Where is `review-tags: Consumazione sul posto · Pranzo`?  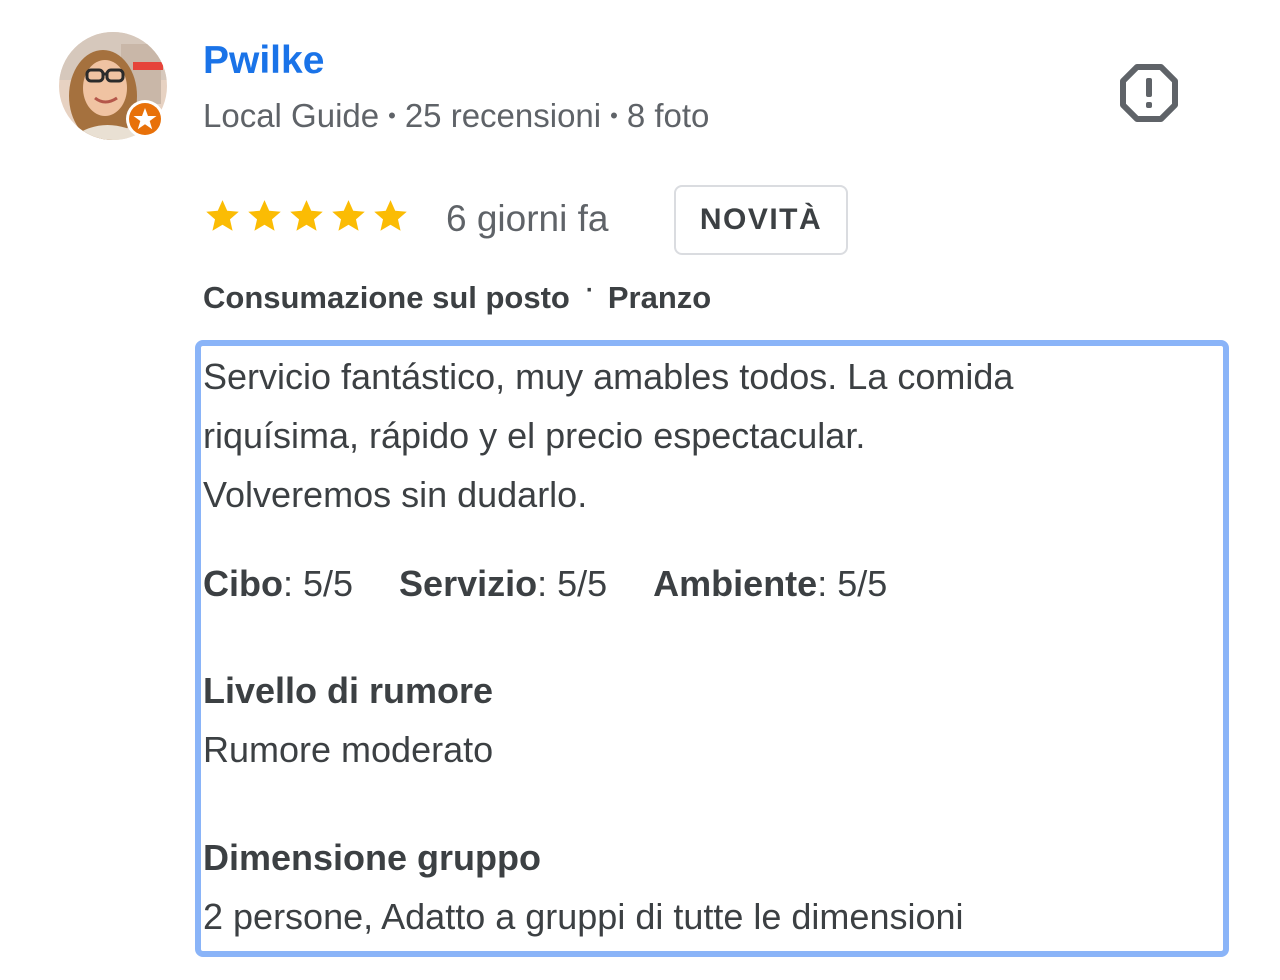
review-tags: Consumazione sul posto · Pranzo is located at coordinates (457, 294).